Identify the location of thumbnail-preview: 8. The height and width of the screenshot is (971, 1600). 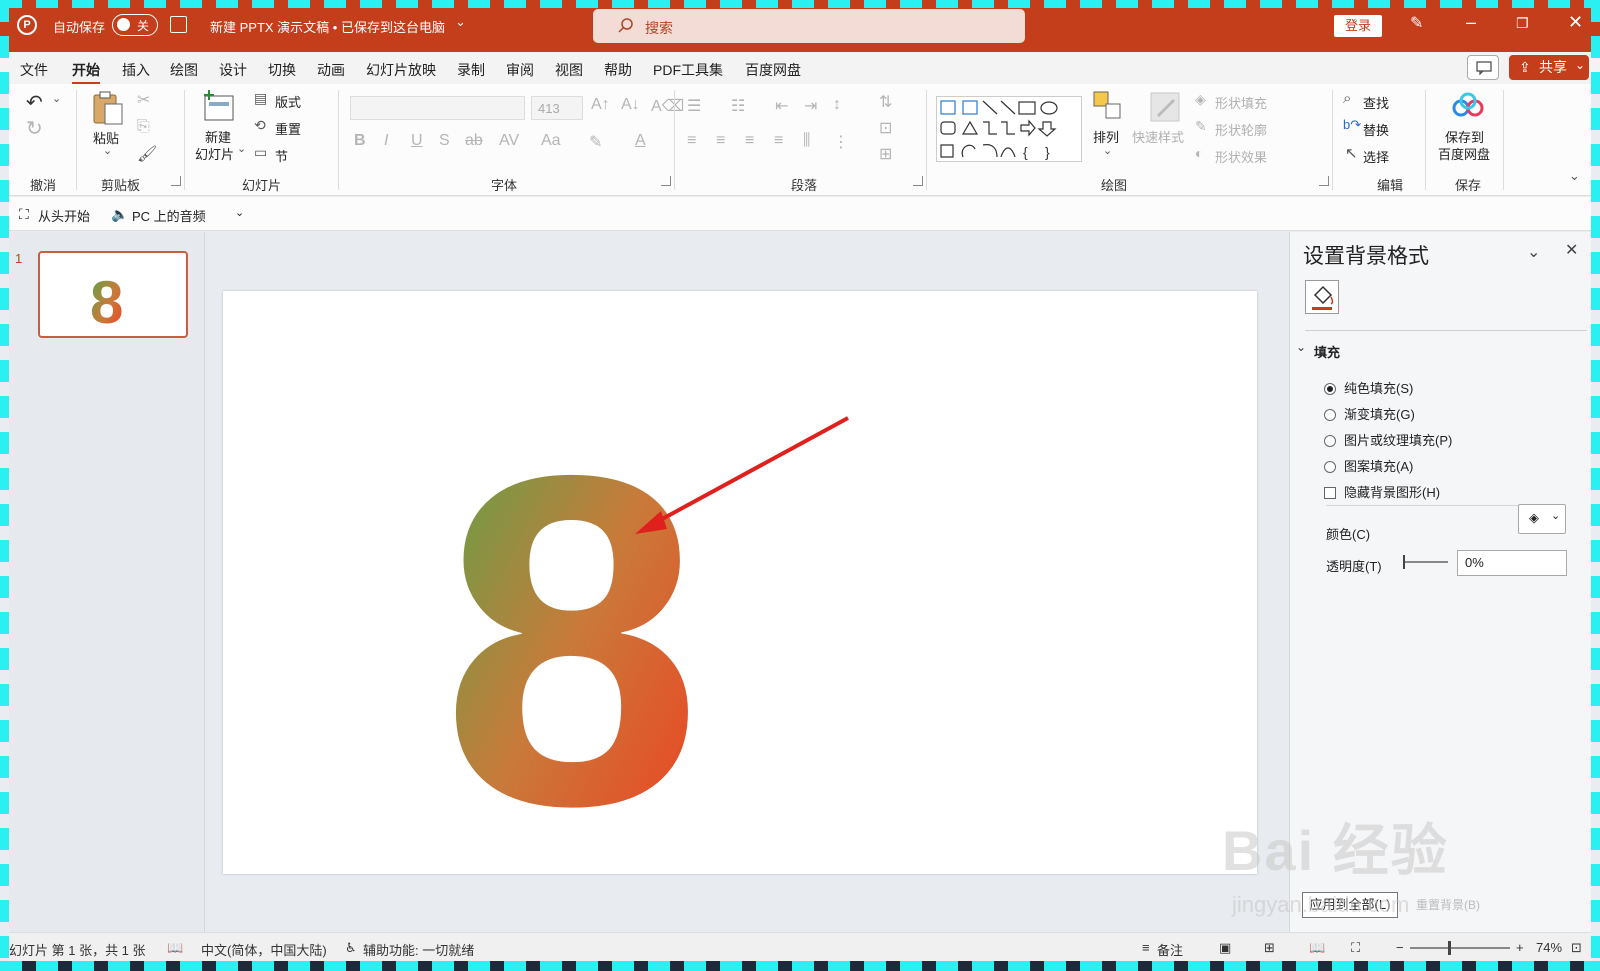
(106, 302).